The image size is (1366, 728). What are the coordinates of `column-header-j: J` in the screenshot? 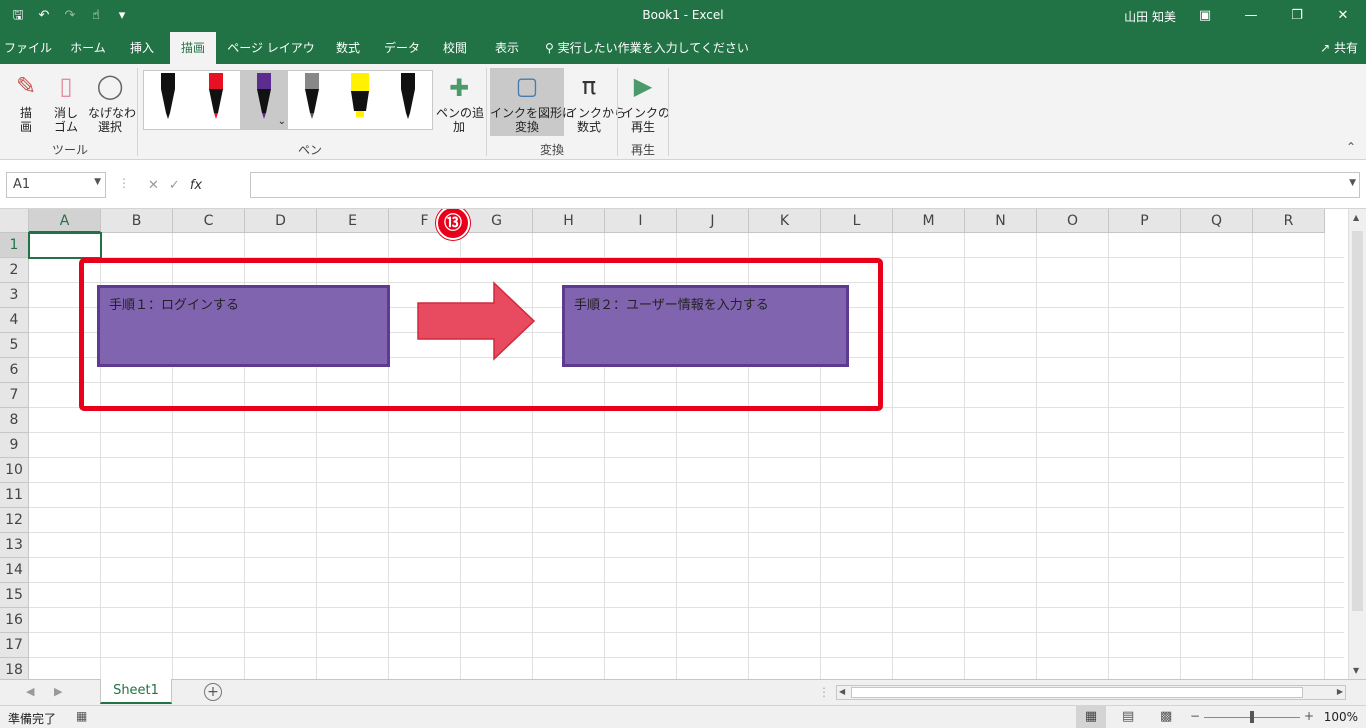 It's located at (713, 221).